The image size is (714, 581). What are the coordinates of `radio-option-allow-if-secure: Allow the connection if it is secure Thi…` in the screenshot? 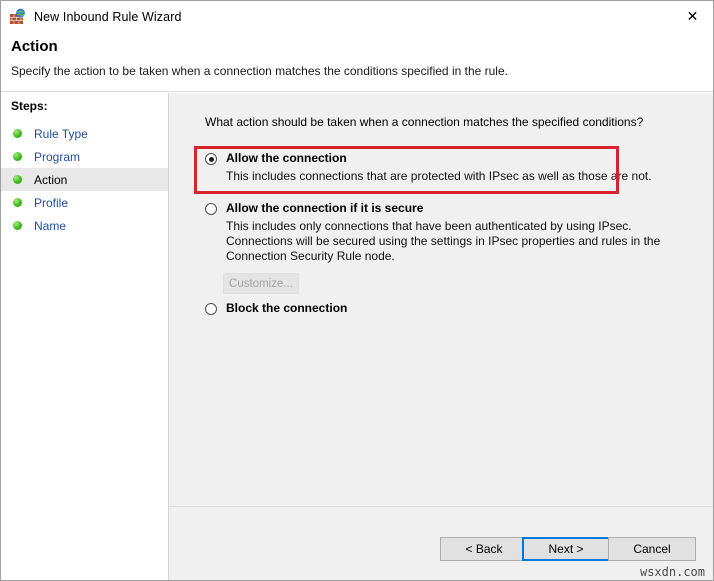 It's located at (440, 232).